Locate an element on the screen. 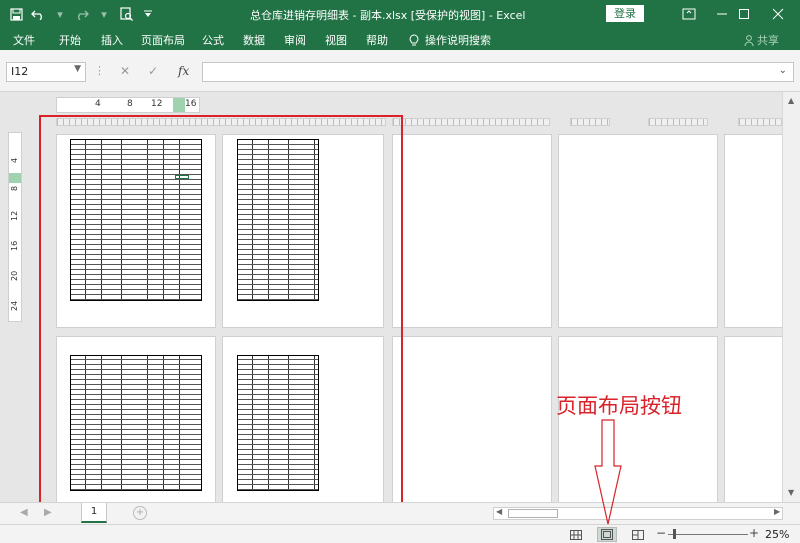 The width and height of the screenshot is (800, 543). share-label: 共享 is located at coordinates (768, 40).